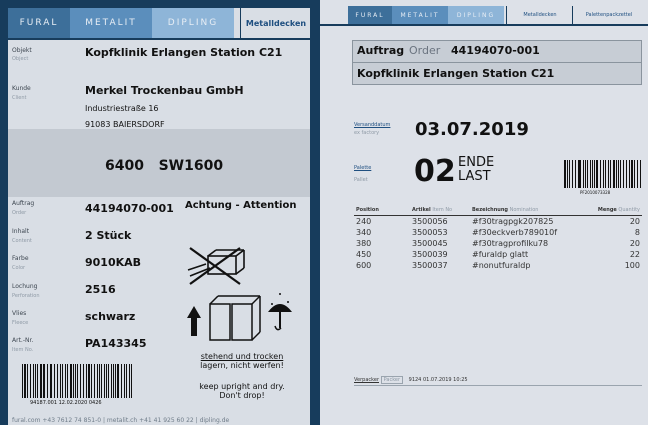 Image resolution: width=648 pixels, height=425 pixels. What do you see at coordinates (25, 286) in the screenshot?
I see `perforation-label: Lochung` at bounding box center [25, 286].